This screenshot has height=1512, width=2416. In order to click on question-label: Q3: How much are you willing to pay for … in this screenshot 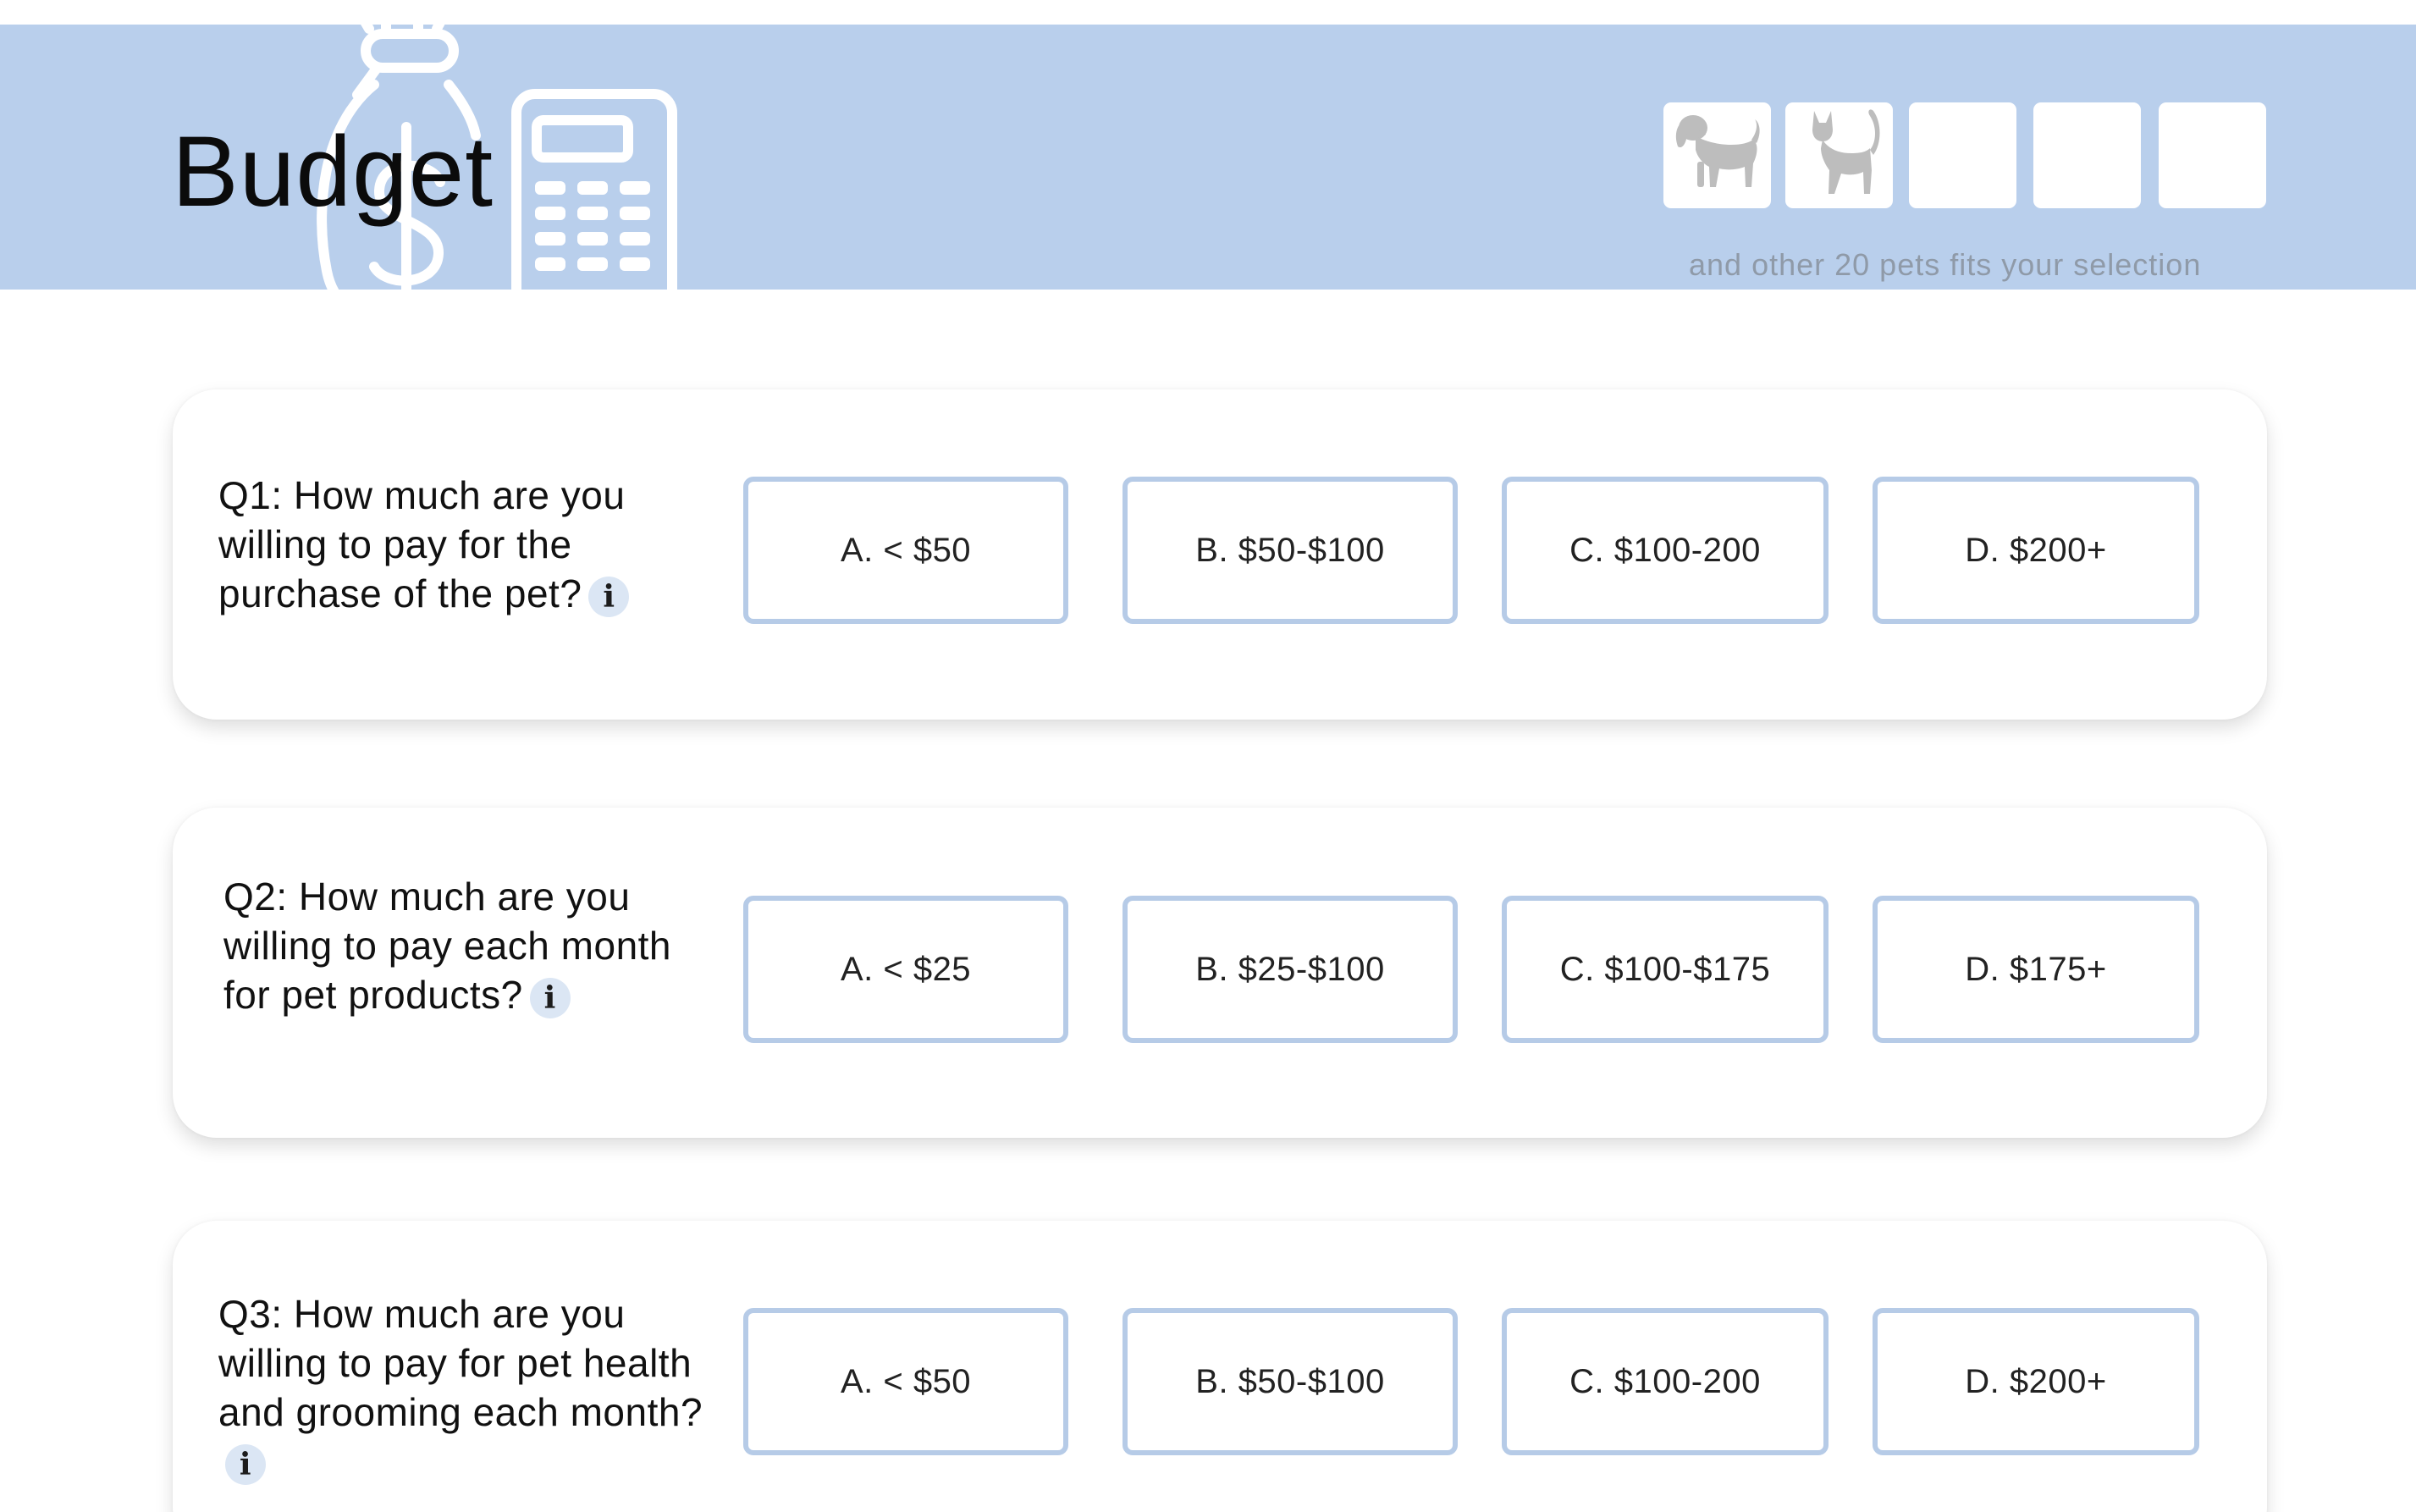, I will do `click(460, 1363)`.